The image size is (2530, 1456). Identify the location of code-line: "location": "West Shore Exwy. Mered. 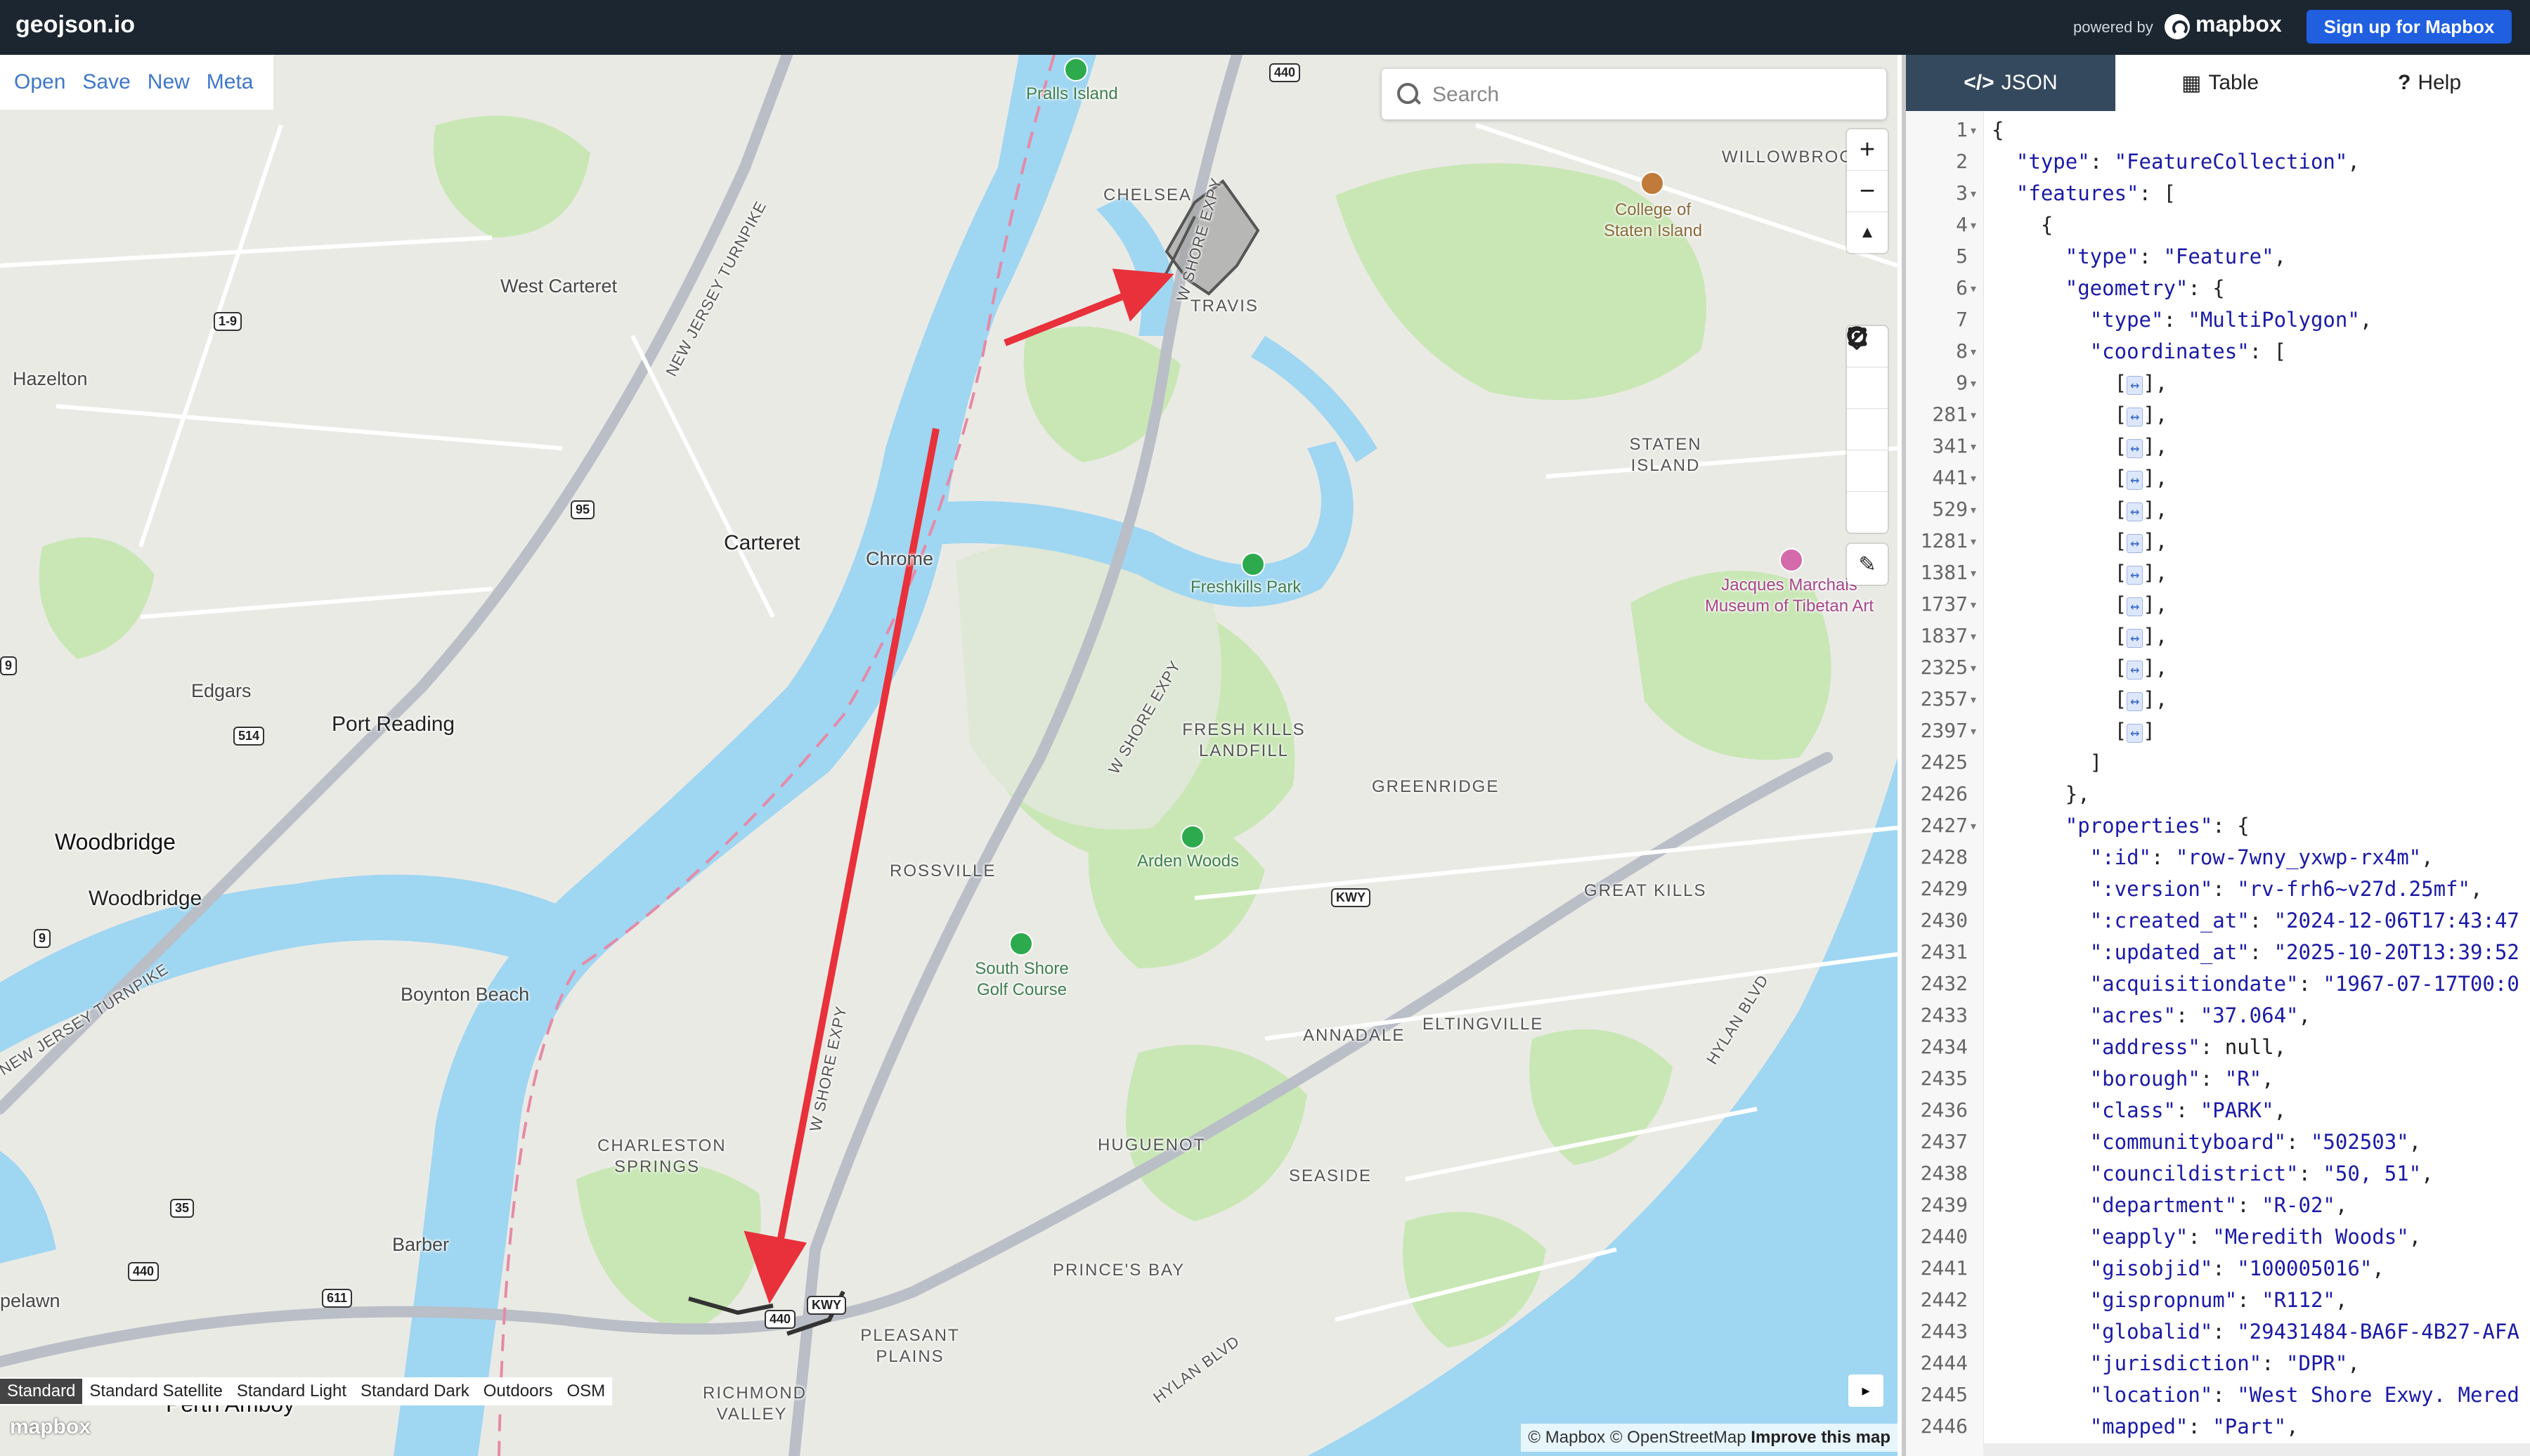
(2304, 1395).